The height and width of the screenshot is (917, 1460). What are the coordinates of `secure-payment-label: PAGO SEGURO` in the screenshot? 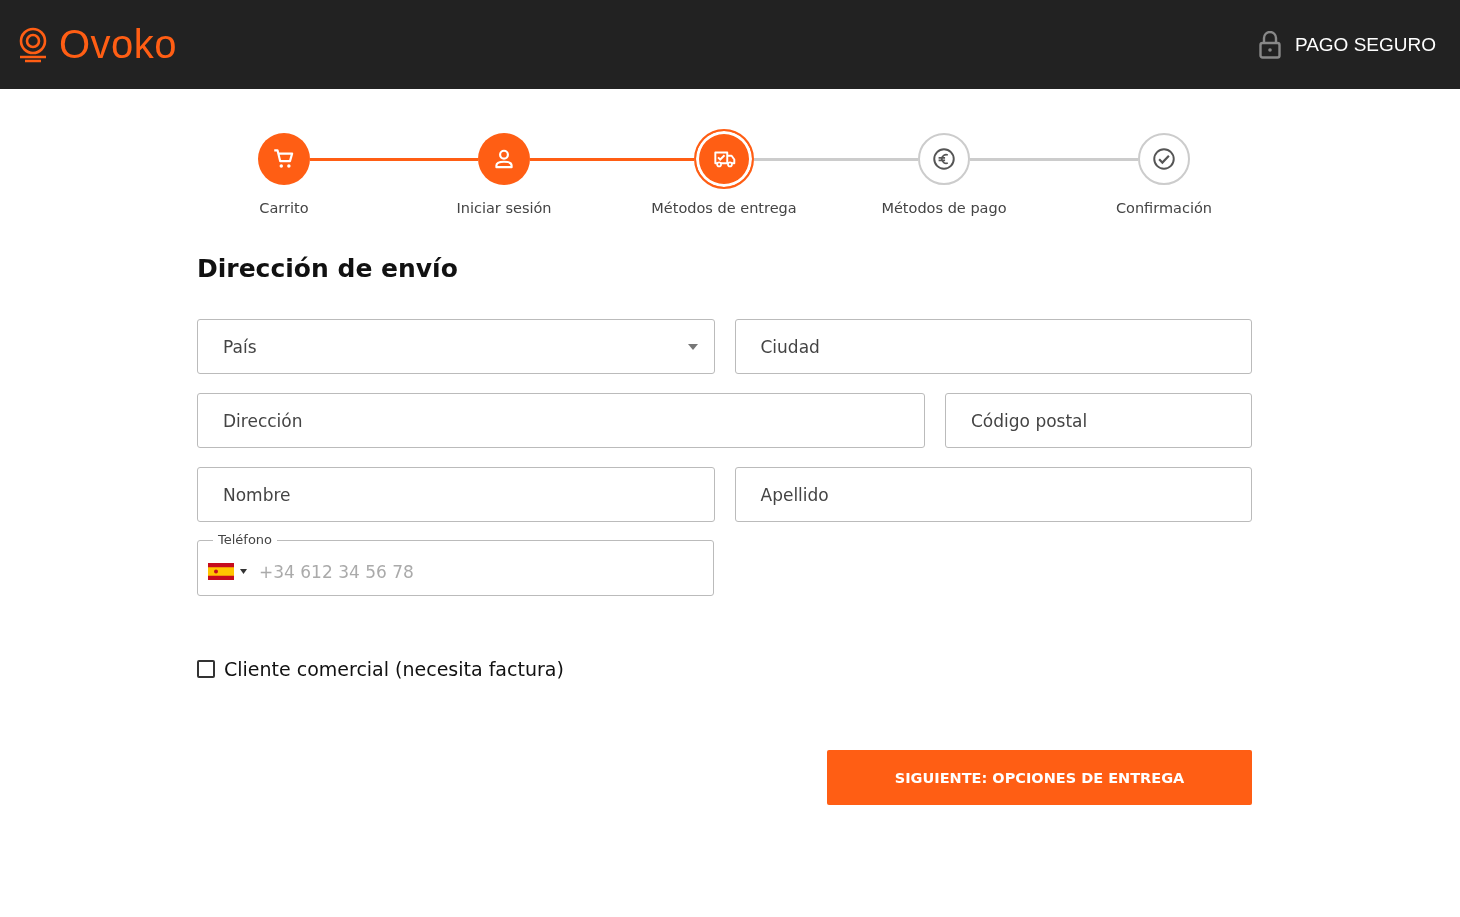 It's located at (1365, 44).